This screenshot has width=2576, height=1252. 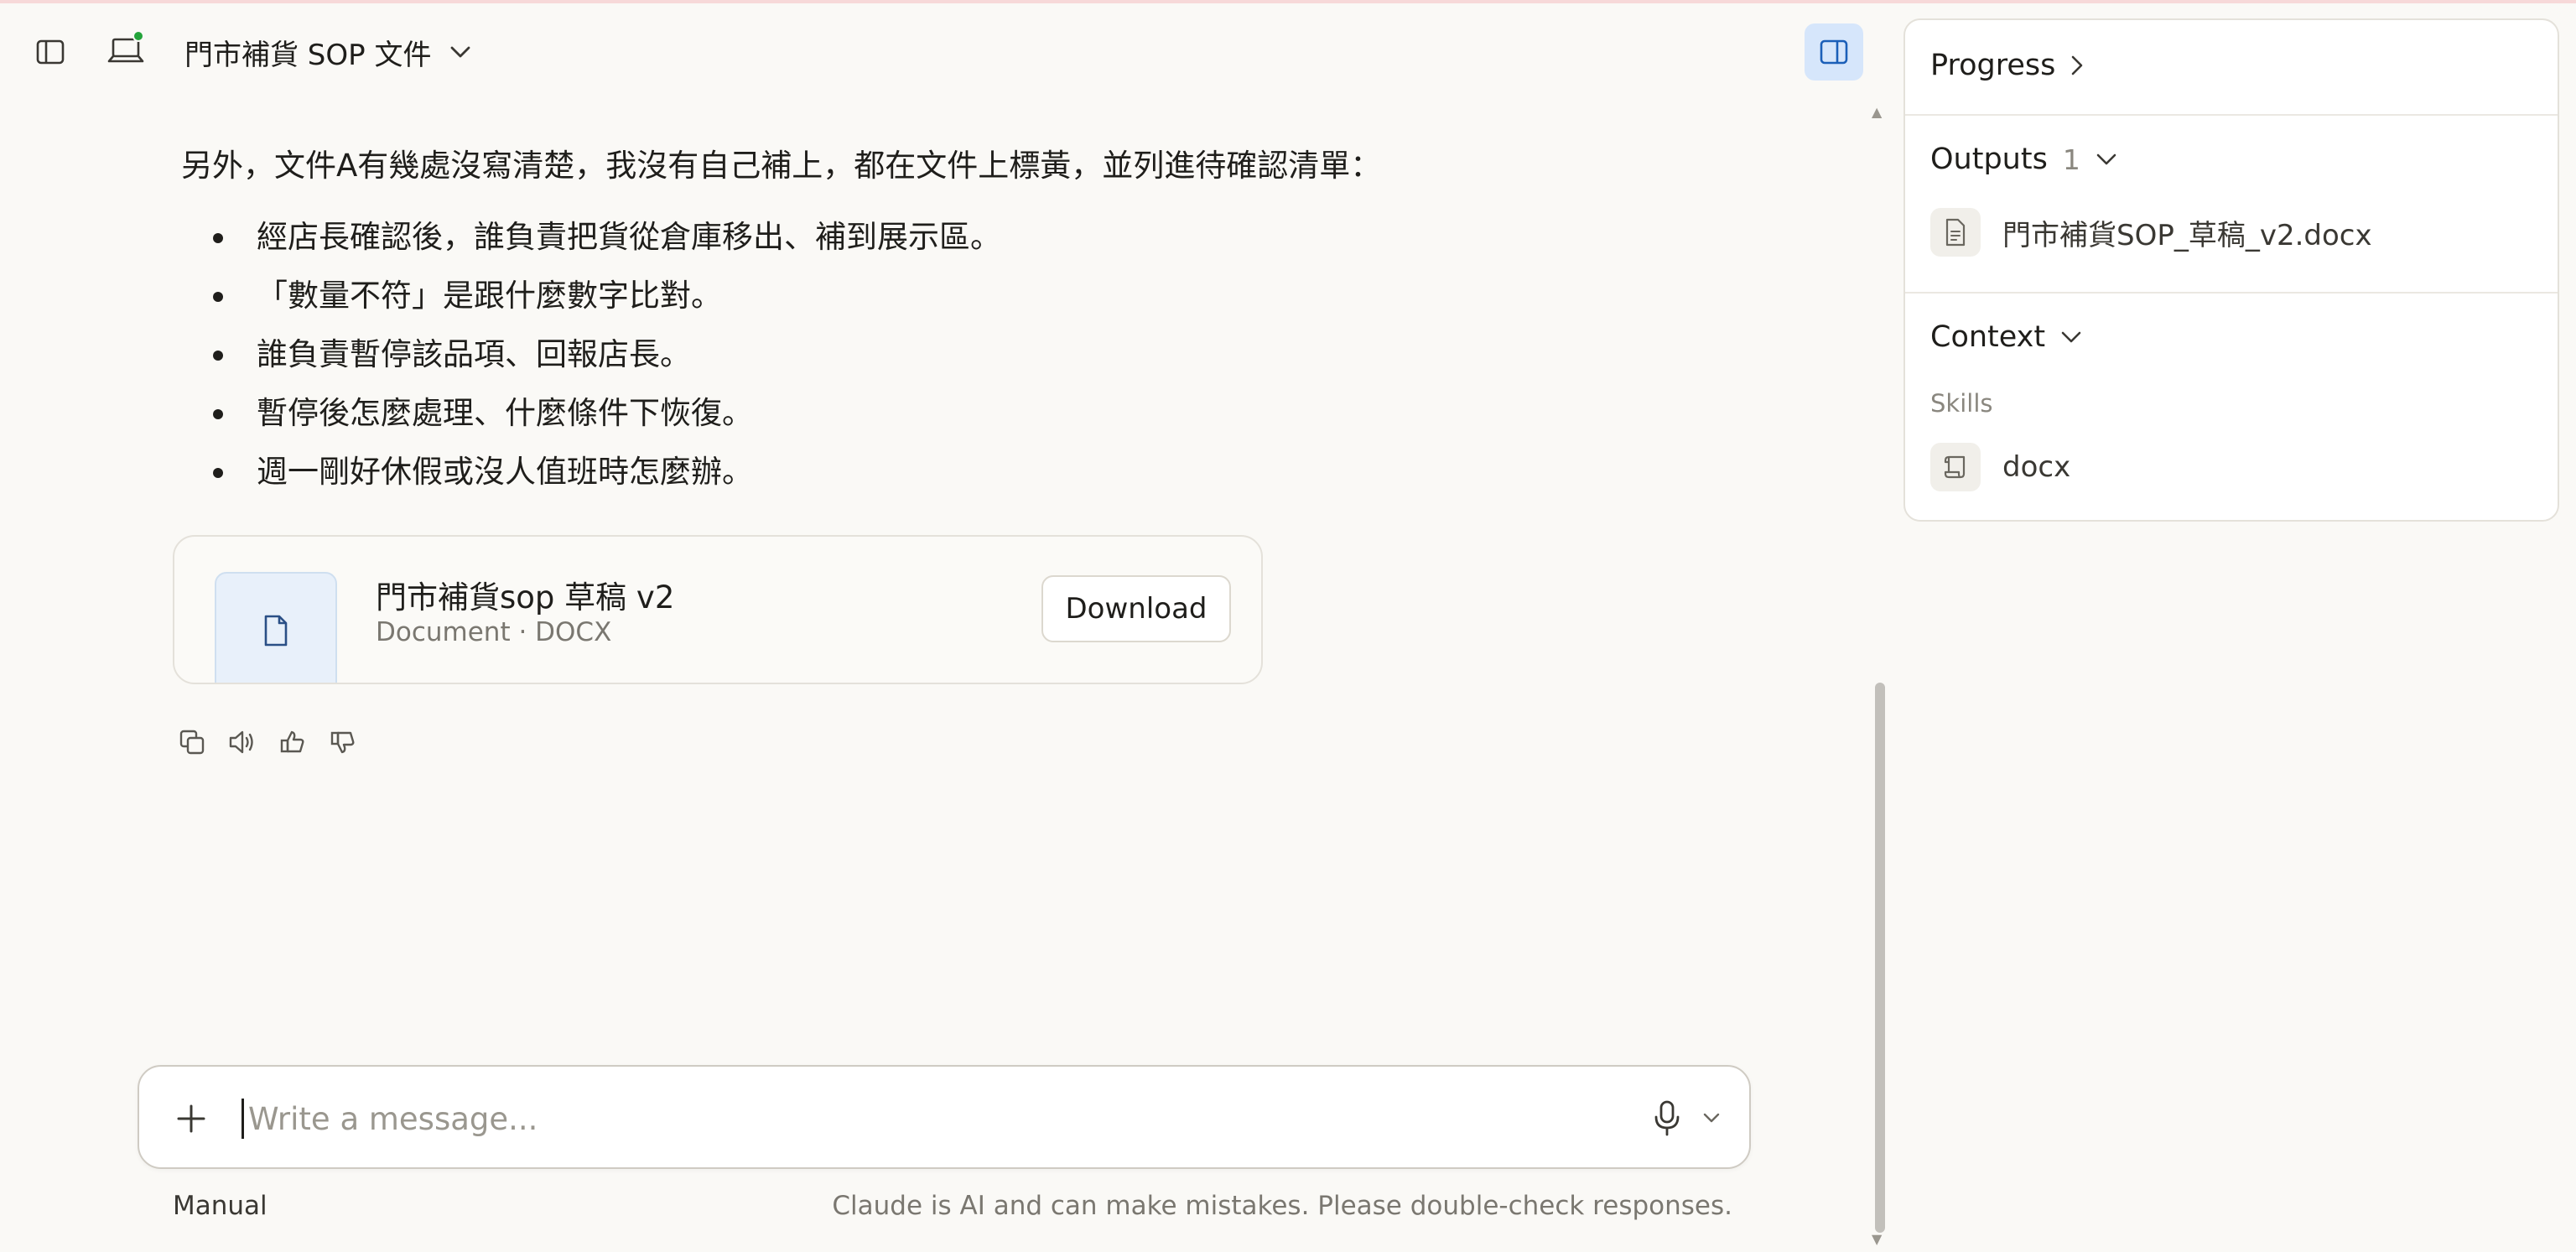 I want to click on thumbs-down-icon, so click(x=342, y=742).